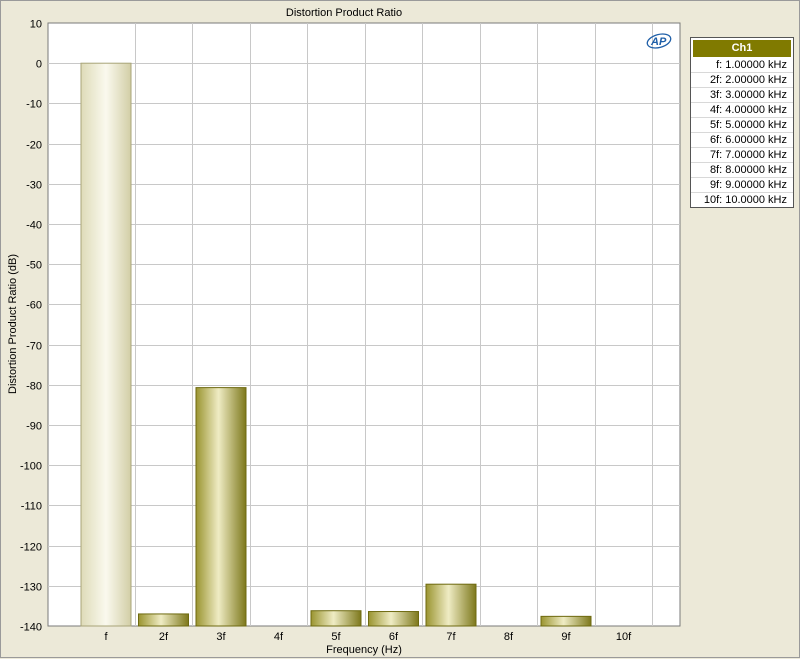 The image size is (800, 659). I want to click on legend-item: 7f: 7.00000 kHz, so click(742, 154).